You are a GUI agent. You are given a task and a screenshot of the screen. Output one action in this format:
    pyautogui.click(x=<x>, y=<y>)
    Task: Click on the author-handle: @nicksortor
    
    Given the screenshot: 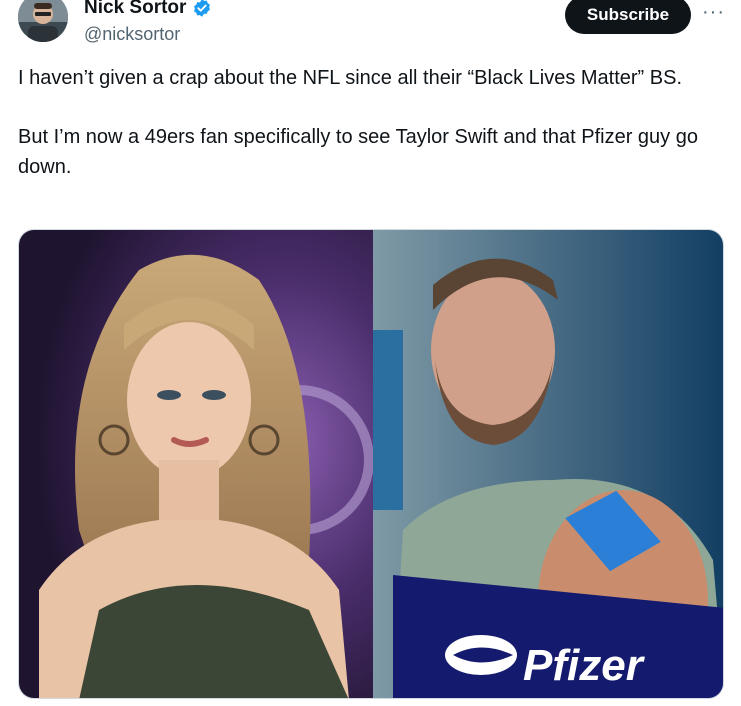 What is the action you would take?
    pyautogui.click(x=132, y=34)
    